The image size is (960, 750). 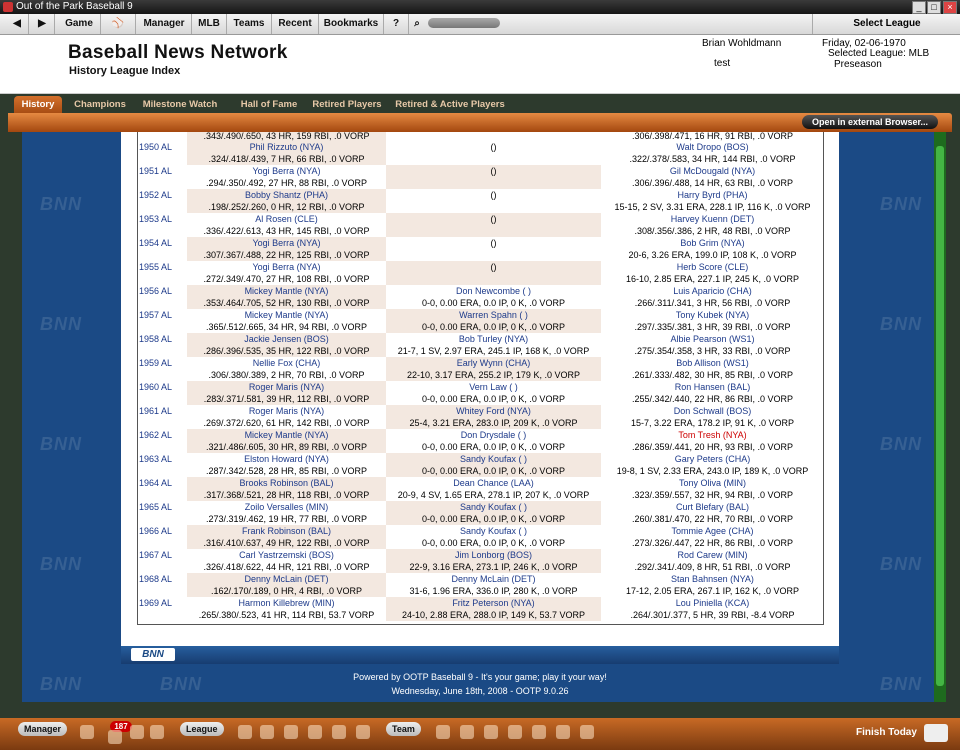 I want to click on award-year: 1962 AL, so click(x=155, y=435).